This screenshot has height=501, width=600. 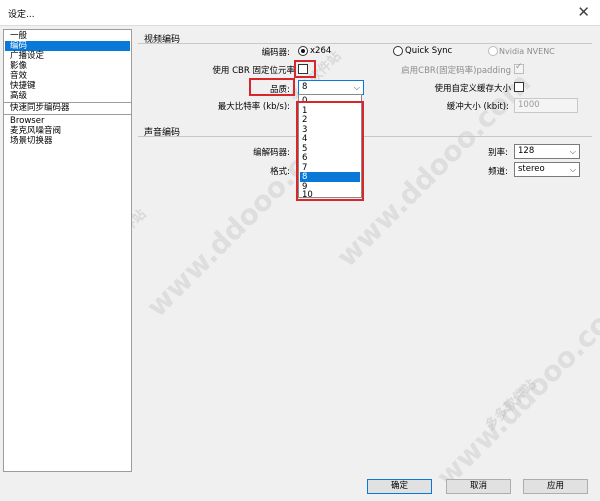 I want to click on sidebar-item-audio: 音效, so click(x=67, y=76).